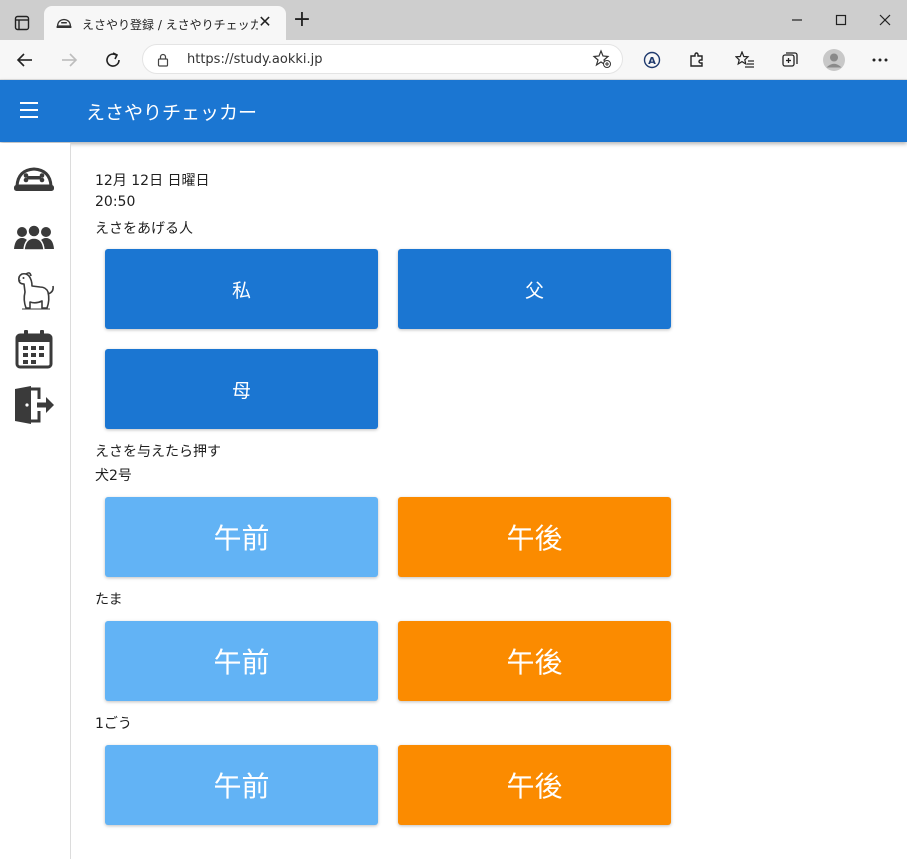  I want to click on feeder-button-father: 父, so click(534, 289).